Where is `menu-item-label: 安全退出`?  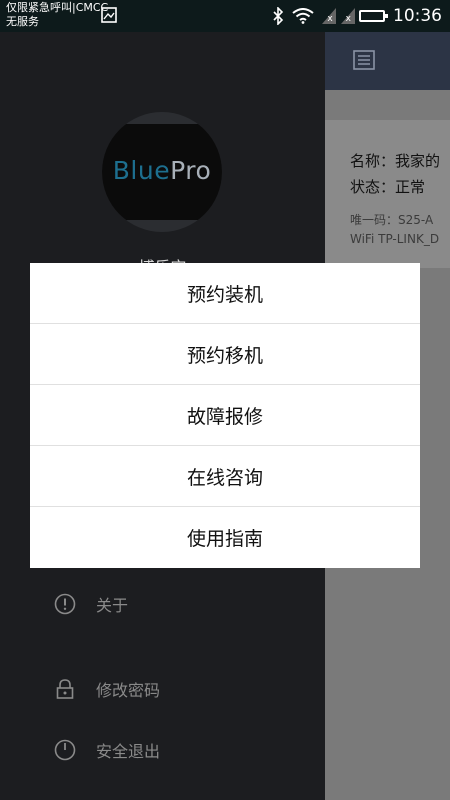
menu-item-label: 安全退出 is located at coordinates (128, 751).